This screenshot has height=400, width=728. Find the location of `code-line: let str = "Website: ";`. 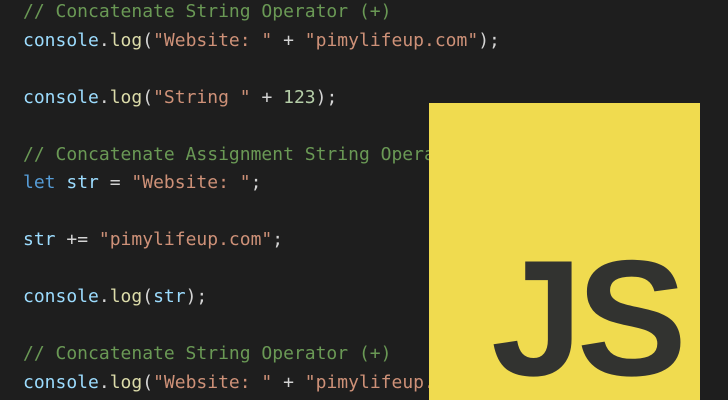

code-line: let str = "Website: "; is located at coordinates (142, 183).